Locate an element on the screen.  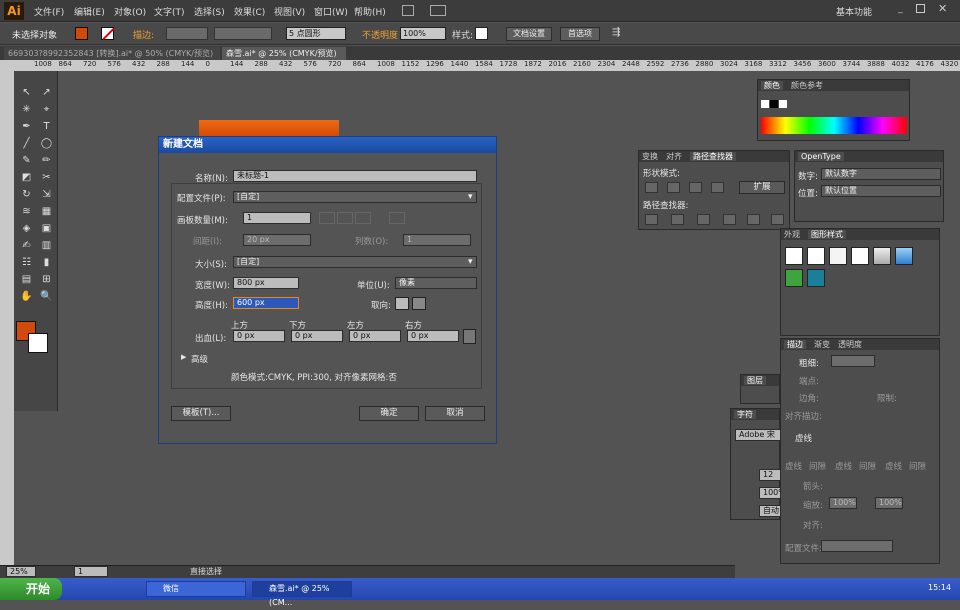
eyedropper-icon: ☷ is located at coordinates (26, 262).